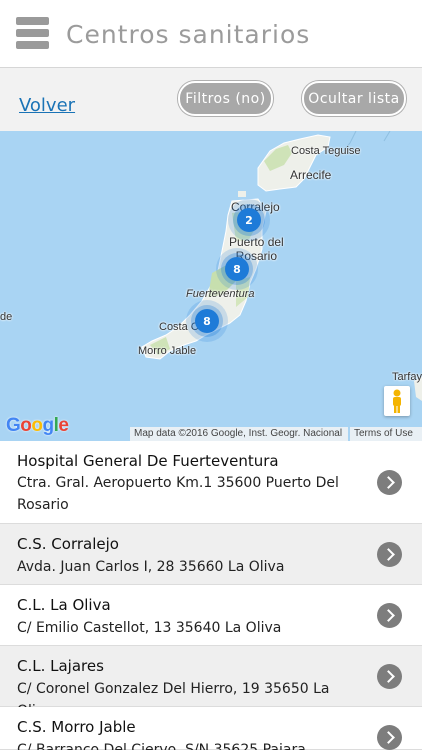 Image resolution: width=422 pixels, height=750 pixels. Describe the element at coordinates (397, 401) in the screenshot. I see `street-view-pegman-icon` at that location.